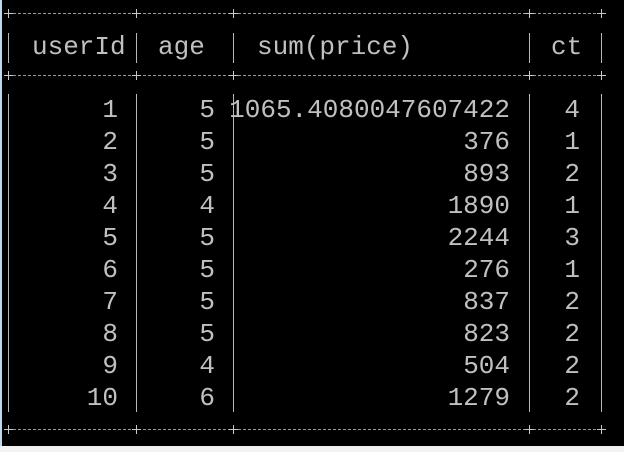 The height and width of the screenshot is (452, 624). Describe the element at coordinates (79, 47) in the screenshot. I see `header-userid: userId` at that location.